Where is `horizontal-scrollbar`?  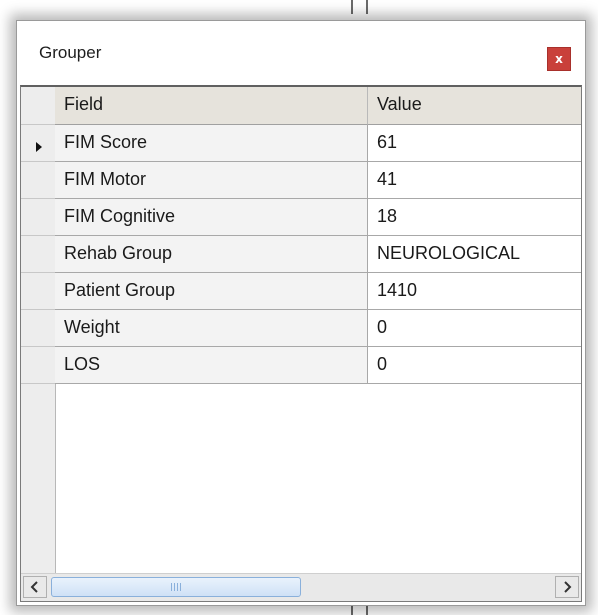 horizontal-scrollbar is located at coordinates (301, 587).